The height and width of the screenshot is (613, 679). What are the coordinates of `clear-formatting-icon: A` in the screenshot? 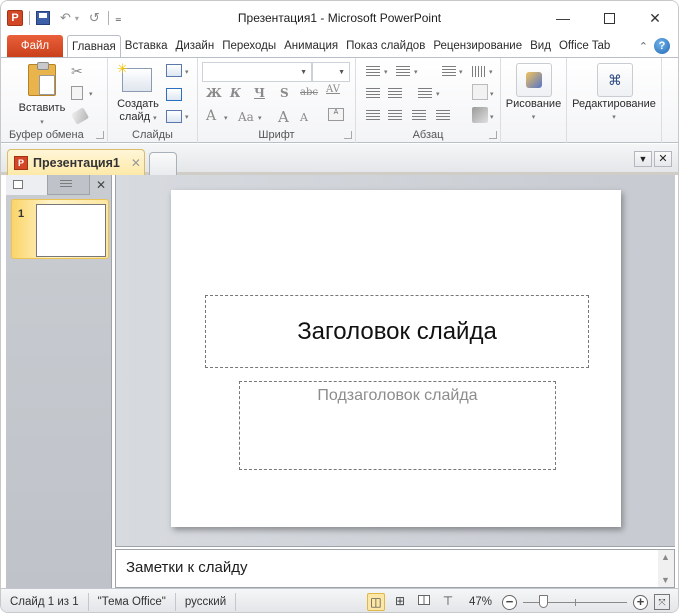 It's located at (336, 114).